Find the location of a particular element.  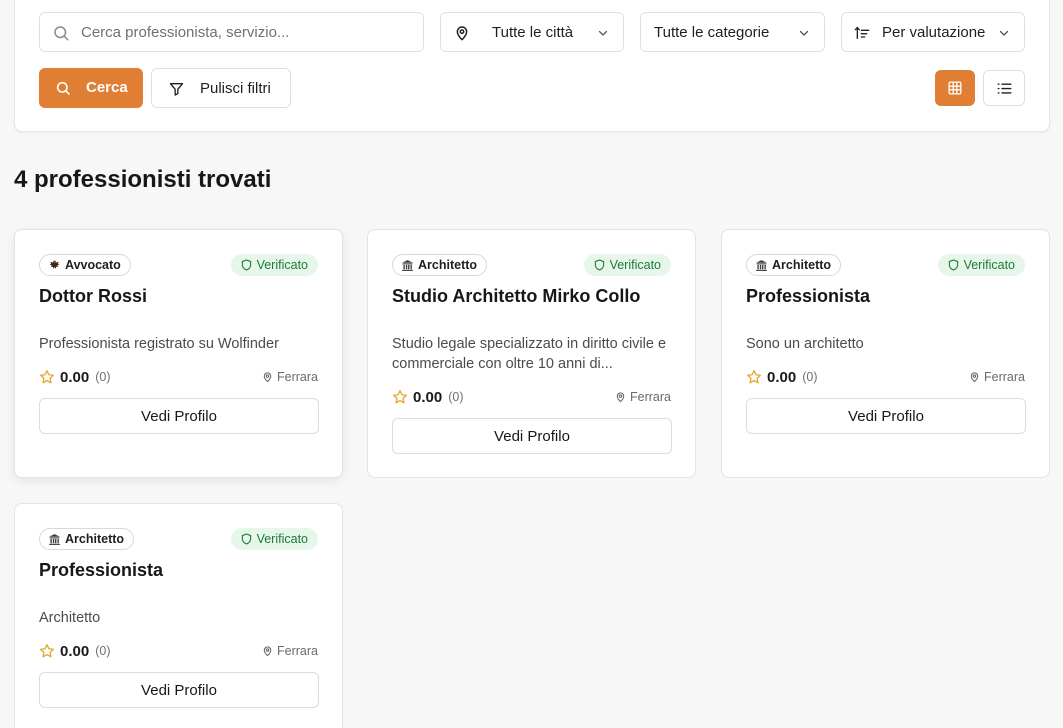

grid-icon is located at coordinates (955, 88).